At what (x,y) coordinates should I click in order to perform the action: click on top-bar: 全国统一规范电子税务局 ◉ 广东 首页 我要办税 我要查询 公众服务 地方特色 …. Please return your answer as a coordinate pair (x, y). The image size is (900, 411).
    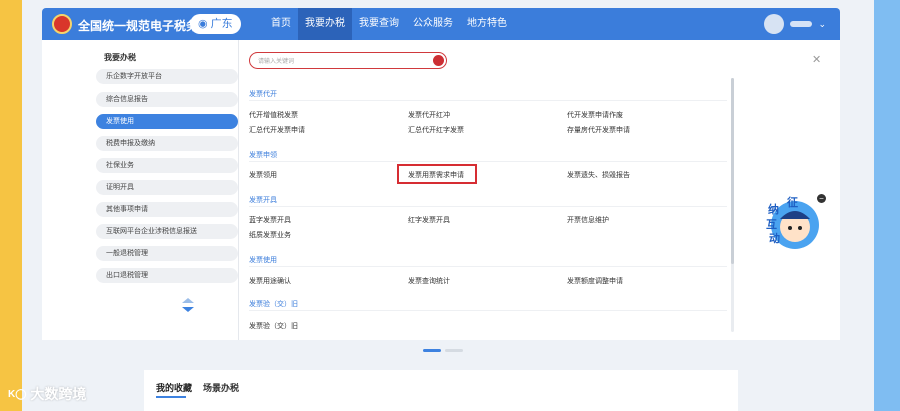
    Looking at the image, I should click on (441, 24).